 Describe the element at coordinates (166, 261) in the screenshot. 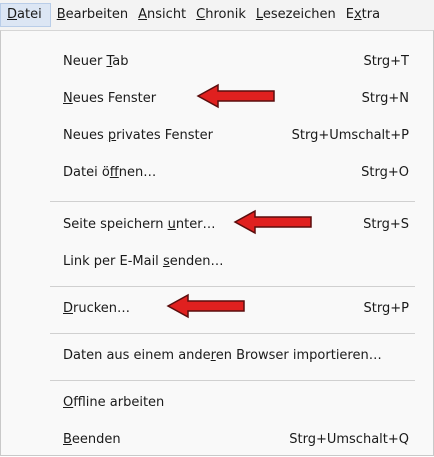

I see `label-accesskey: s` at that location.